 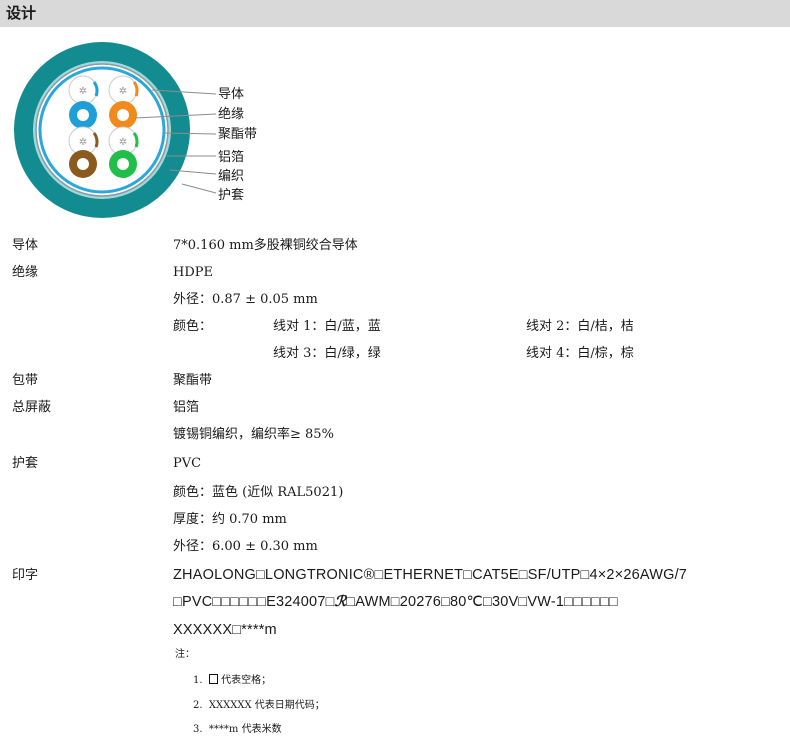 I want to click on pair-1: 线对 1：白/蓝，蓝, so click(x=327, y=326).